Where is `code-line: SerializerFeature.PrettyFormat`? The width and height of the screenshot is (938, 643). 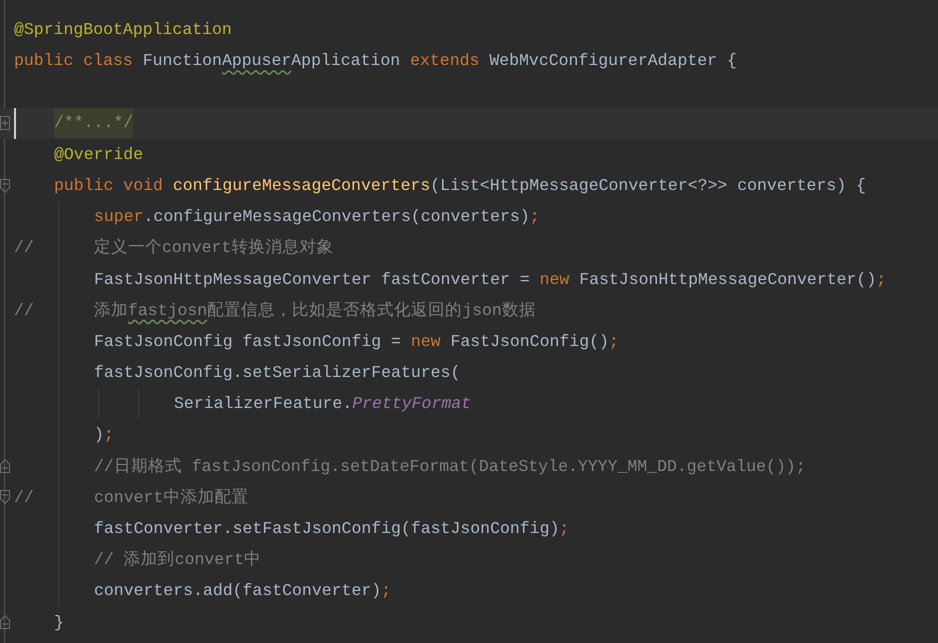 code-line: SerializerFeature.PrettyFormat is located at coordinates (323, 404).